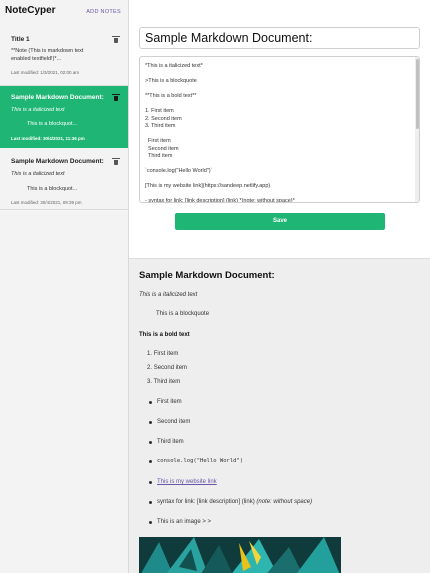 Image resolution: width=430 pixels, height=573 pixels. I want to click on preview-blockquote: This is a blockquote, so click(183, 314).